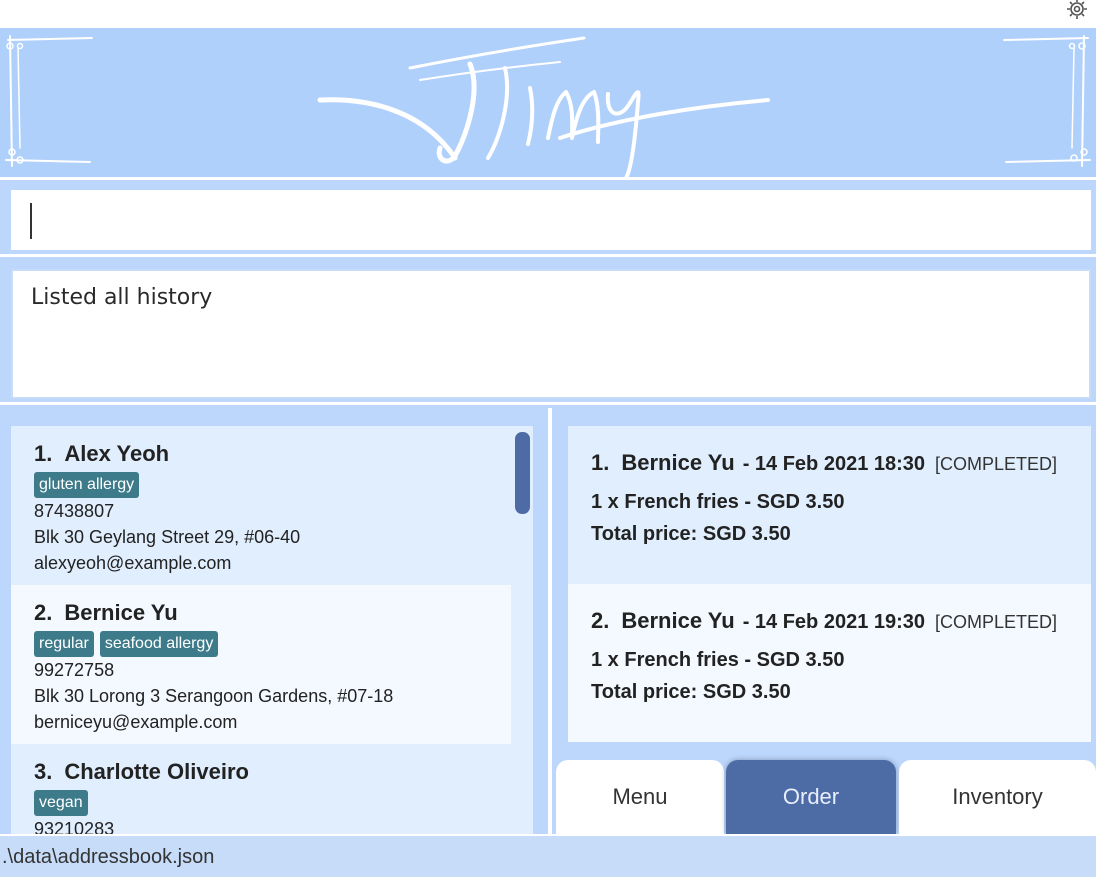 The image size is (1096, 877). Describe the element at coordinates (108, 857) in the screenshot. I see `save-location: .\data\addressbook.json` at that location.